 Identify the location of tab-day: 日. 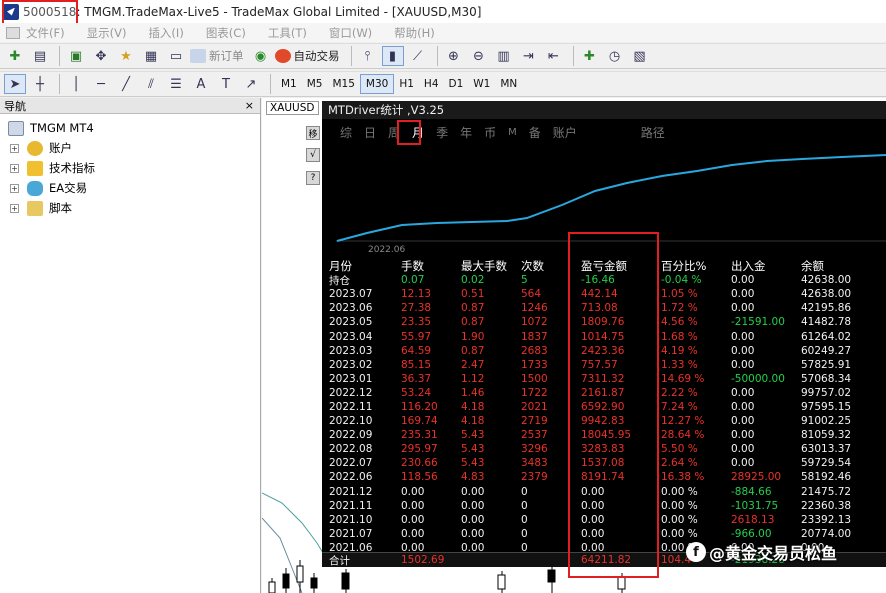
(370, 132).